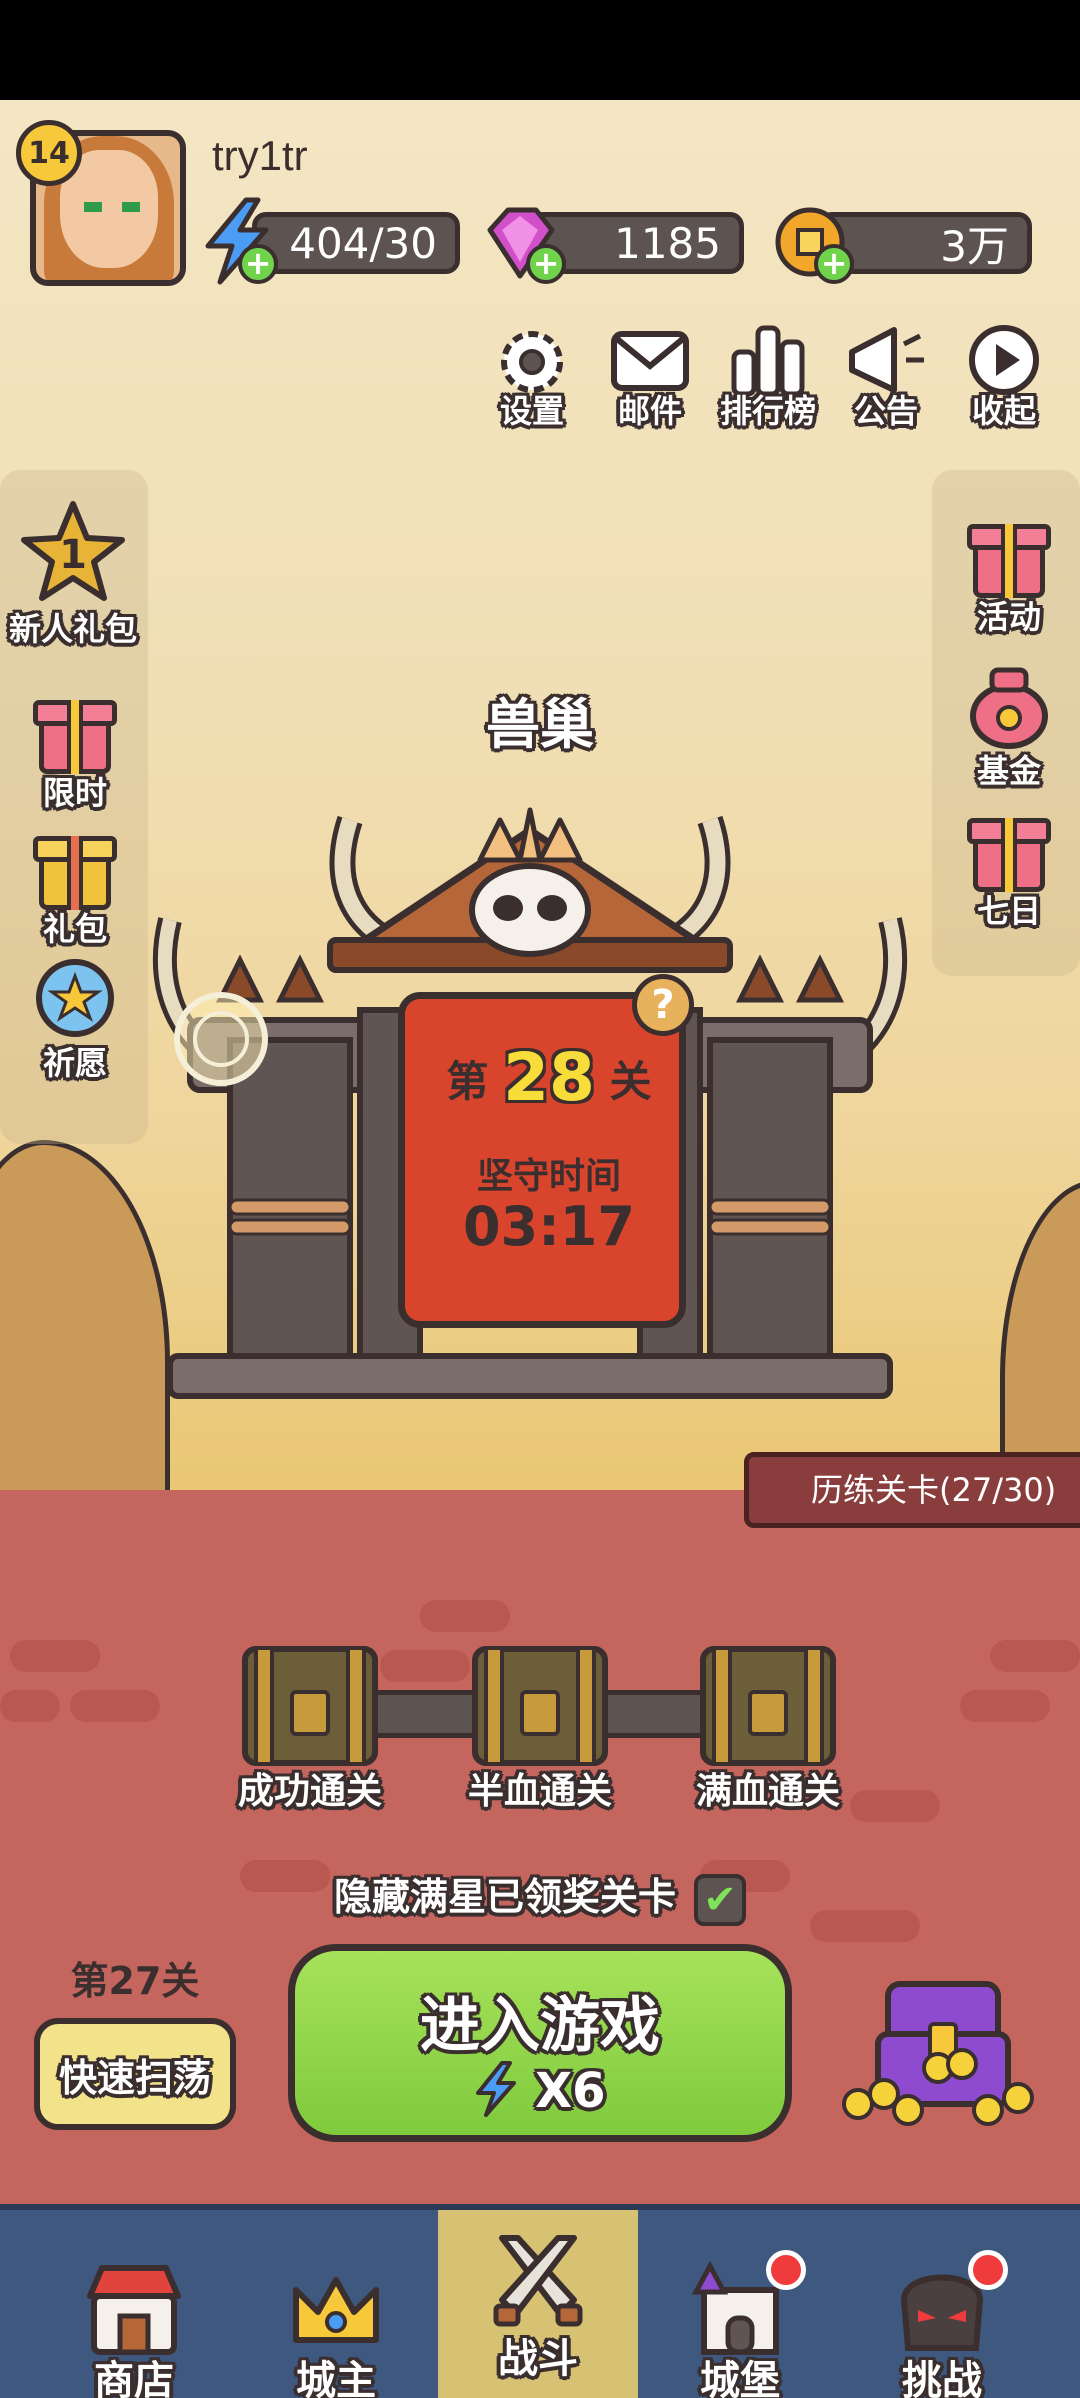 This screenshot has width=1080, height=2398. I want to click on leaderboard-icon, so click(768, 360).